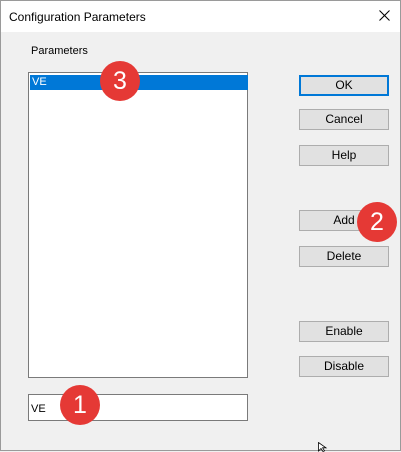 The height and width of the screenshot is (452, 401). I want to click on annotation-badge-1: 1, so click(80, 405).